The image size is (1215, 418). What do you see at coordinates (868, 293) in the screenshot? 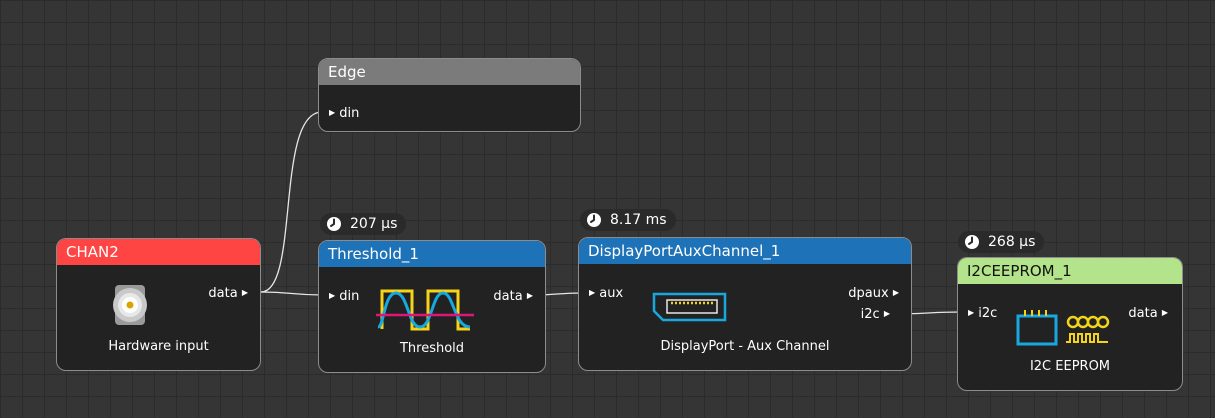
I see `port-label: dpaux` at bounding box center [868, 293].